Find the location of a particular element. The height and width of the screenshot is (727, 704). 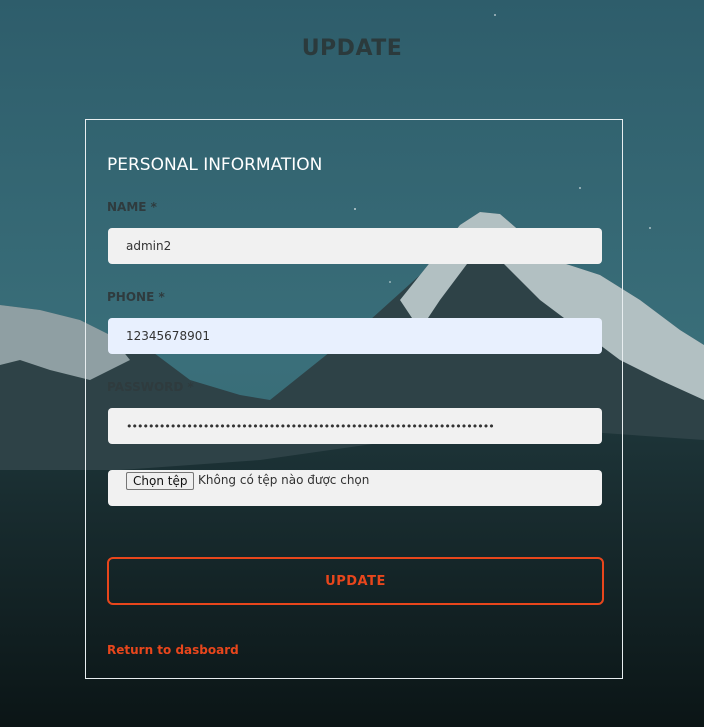

name-label: NAME * is located at coordinates (132, 207).